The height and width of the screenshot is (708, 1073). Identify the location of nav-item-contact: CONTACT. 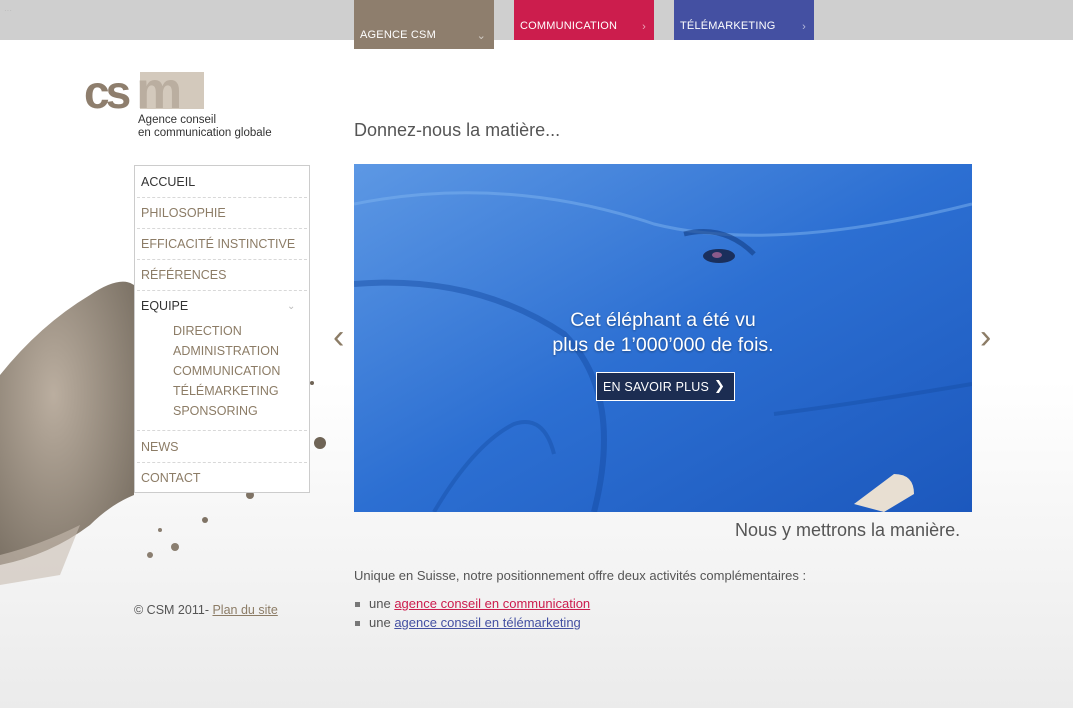
(171, 478).